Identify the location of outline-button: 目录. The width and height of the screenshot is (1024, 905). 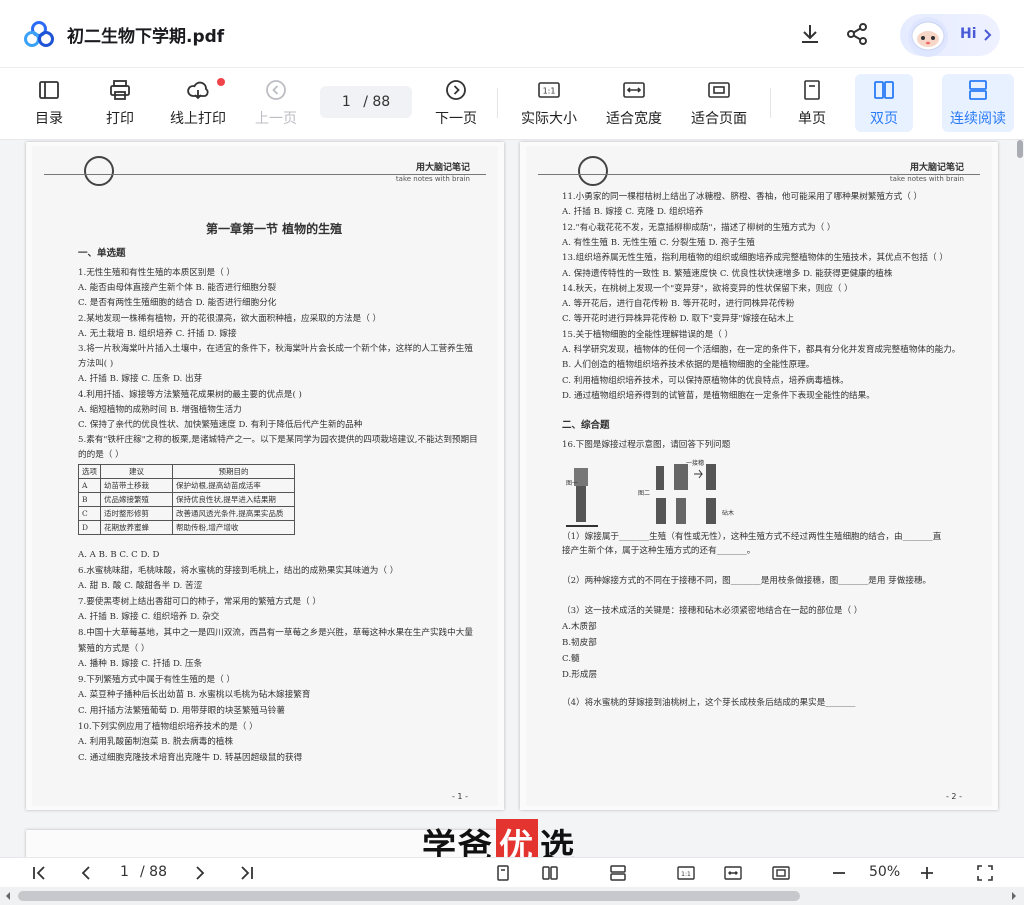
(49, 103).